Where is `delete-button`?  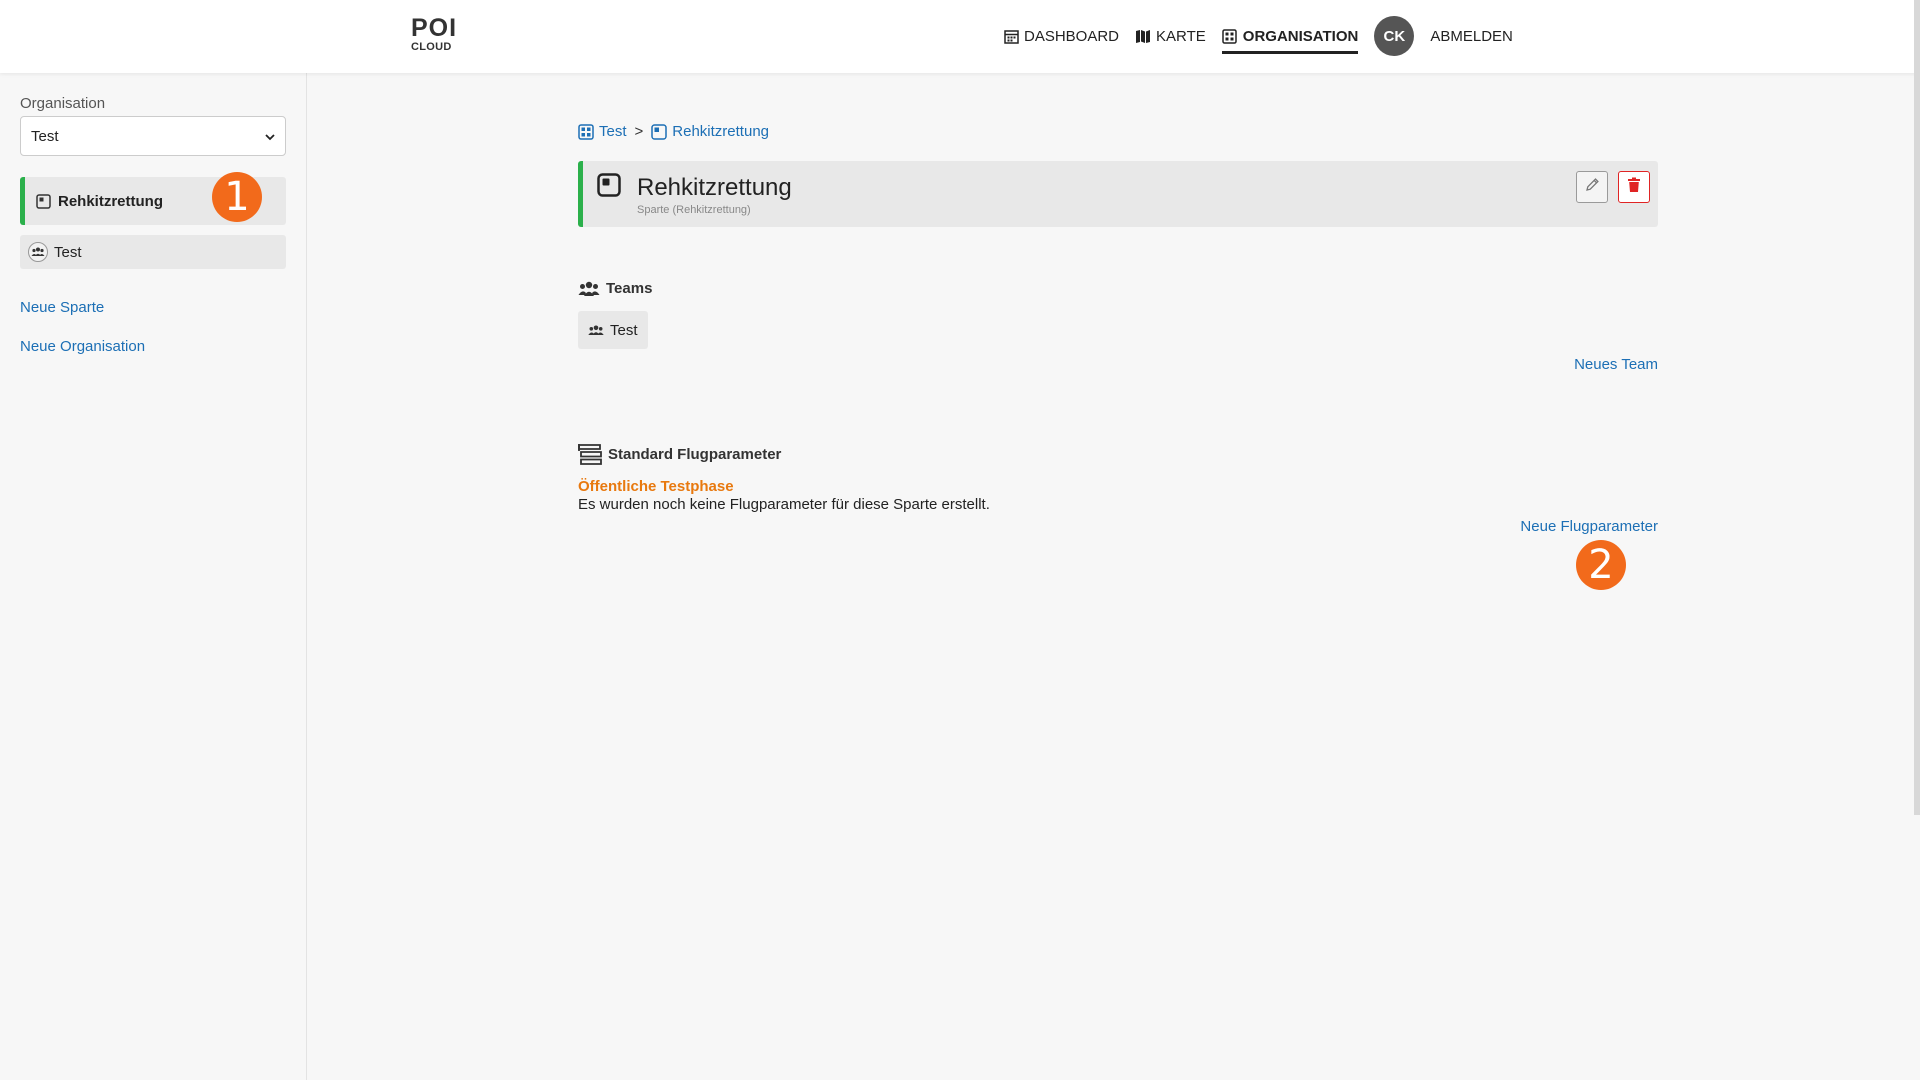 delete-button is located at coordinates (1634, 187).